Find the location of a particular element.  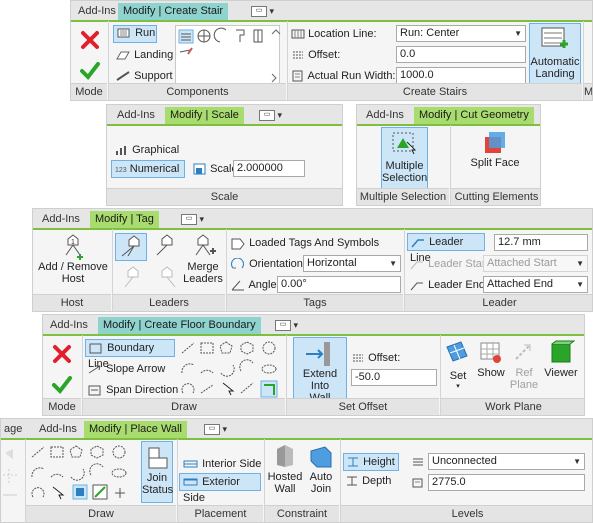

support-label: Support is located at coordinates (153, 76).